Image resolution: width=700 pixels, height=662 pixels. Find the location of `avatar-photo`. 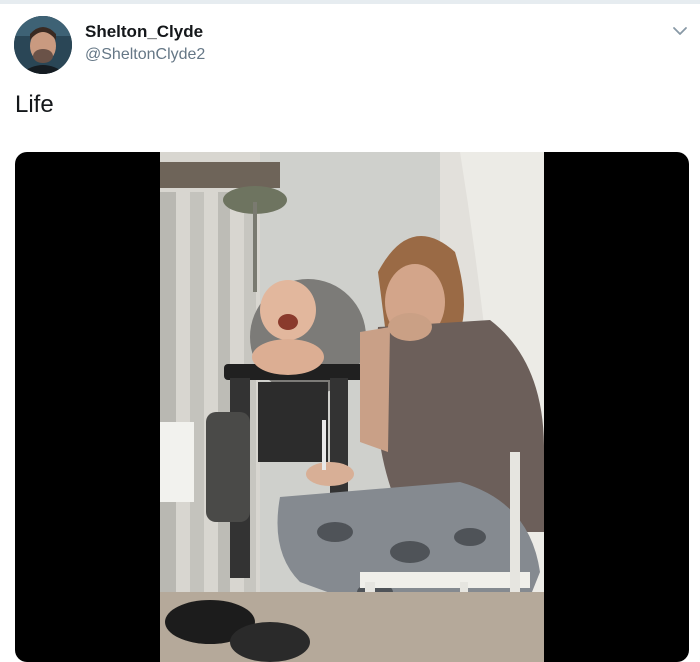

avatar-photo is located at coordinates (43, 45).